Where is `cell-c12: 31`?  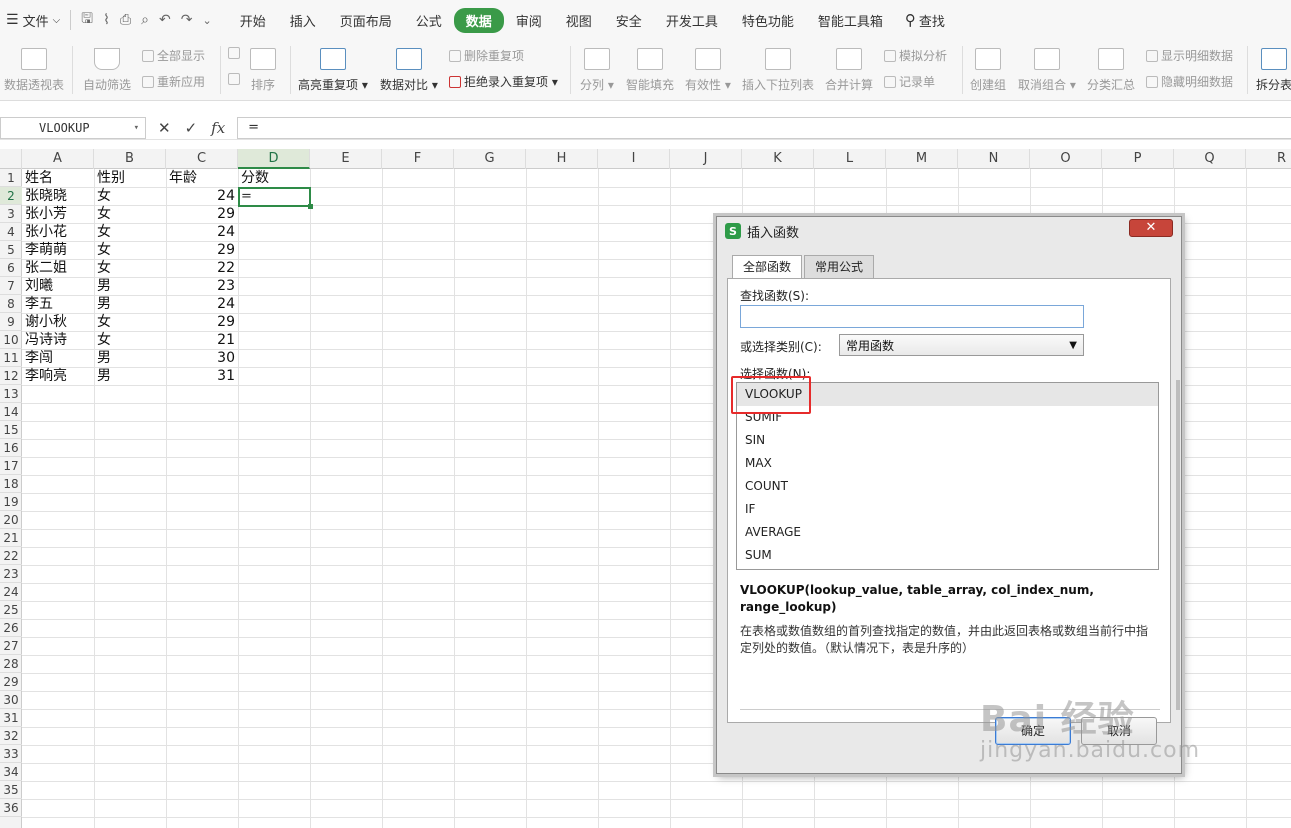 cell-c12: 31 is located at coordinates (200, 376).